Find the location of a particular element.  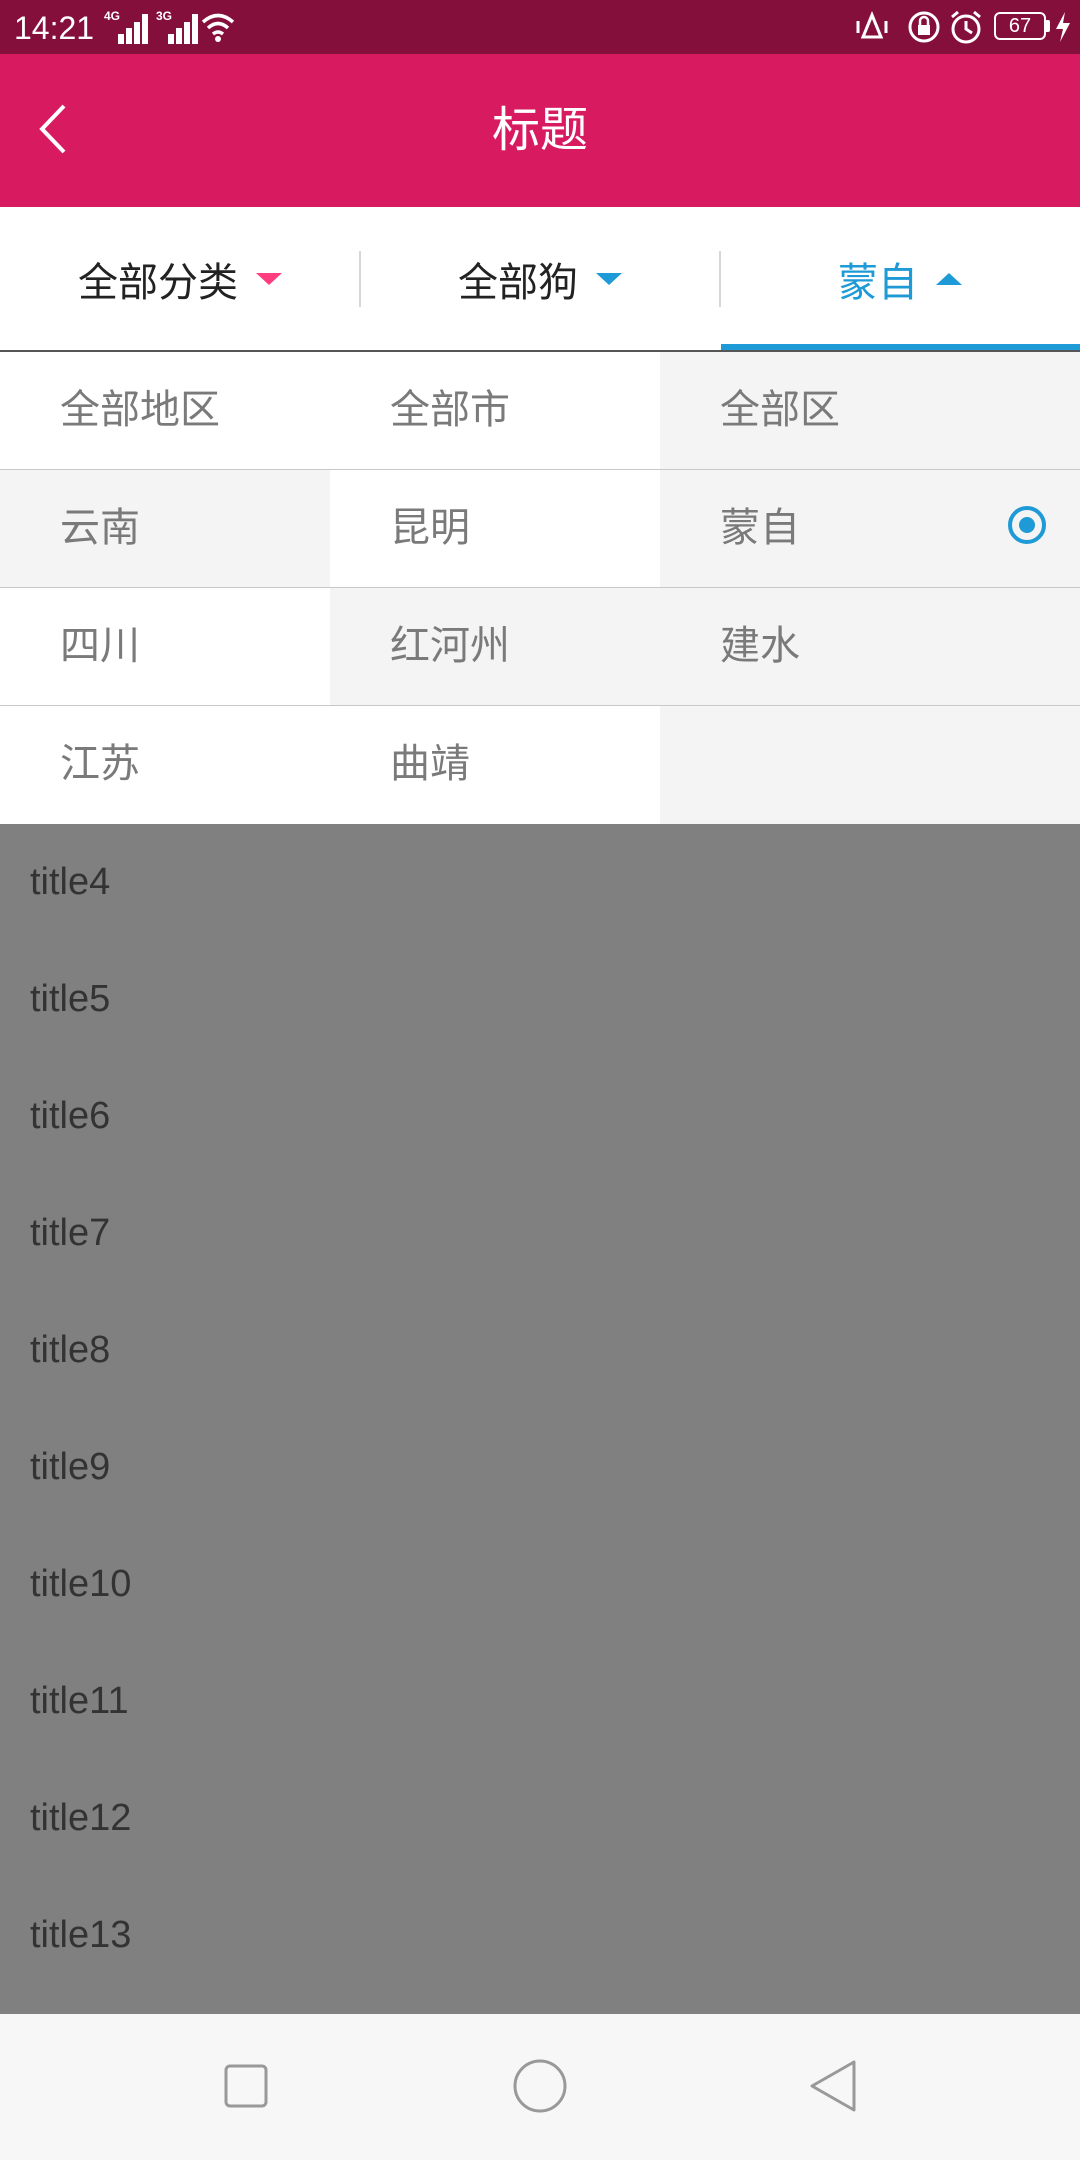

list-item: title9 is located at coordinates (70, 1467).